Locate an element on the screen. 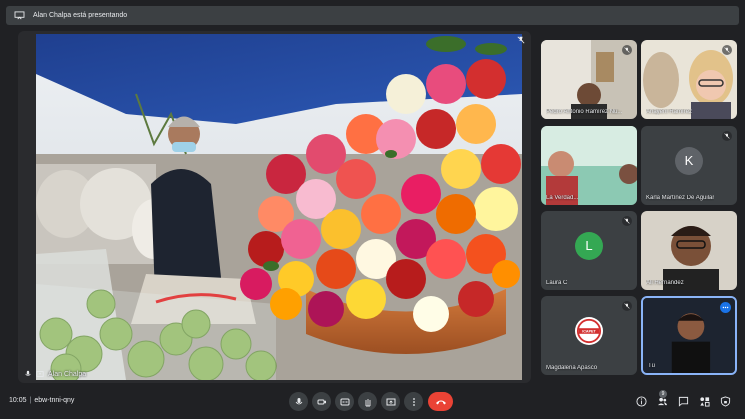 This screenshot has width=745, height=419. meeting-controls-bar: 10:05 | ebw-tnni-qny 9 is located at coordinates (372, 403).